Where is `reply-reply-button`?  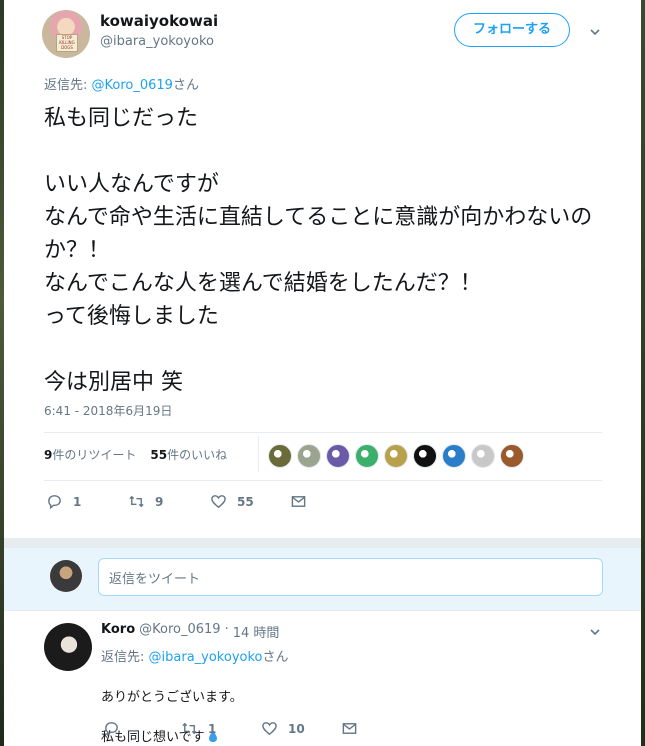
reply-reply-button is located at coordinates (142, 728).